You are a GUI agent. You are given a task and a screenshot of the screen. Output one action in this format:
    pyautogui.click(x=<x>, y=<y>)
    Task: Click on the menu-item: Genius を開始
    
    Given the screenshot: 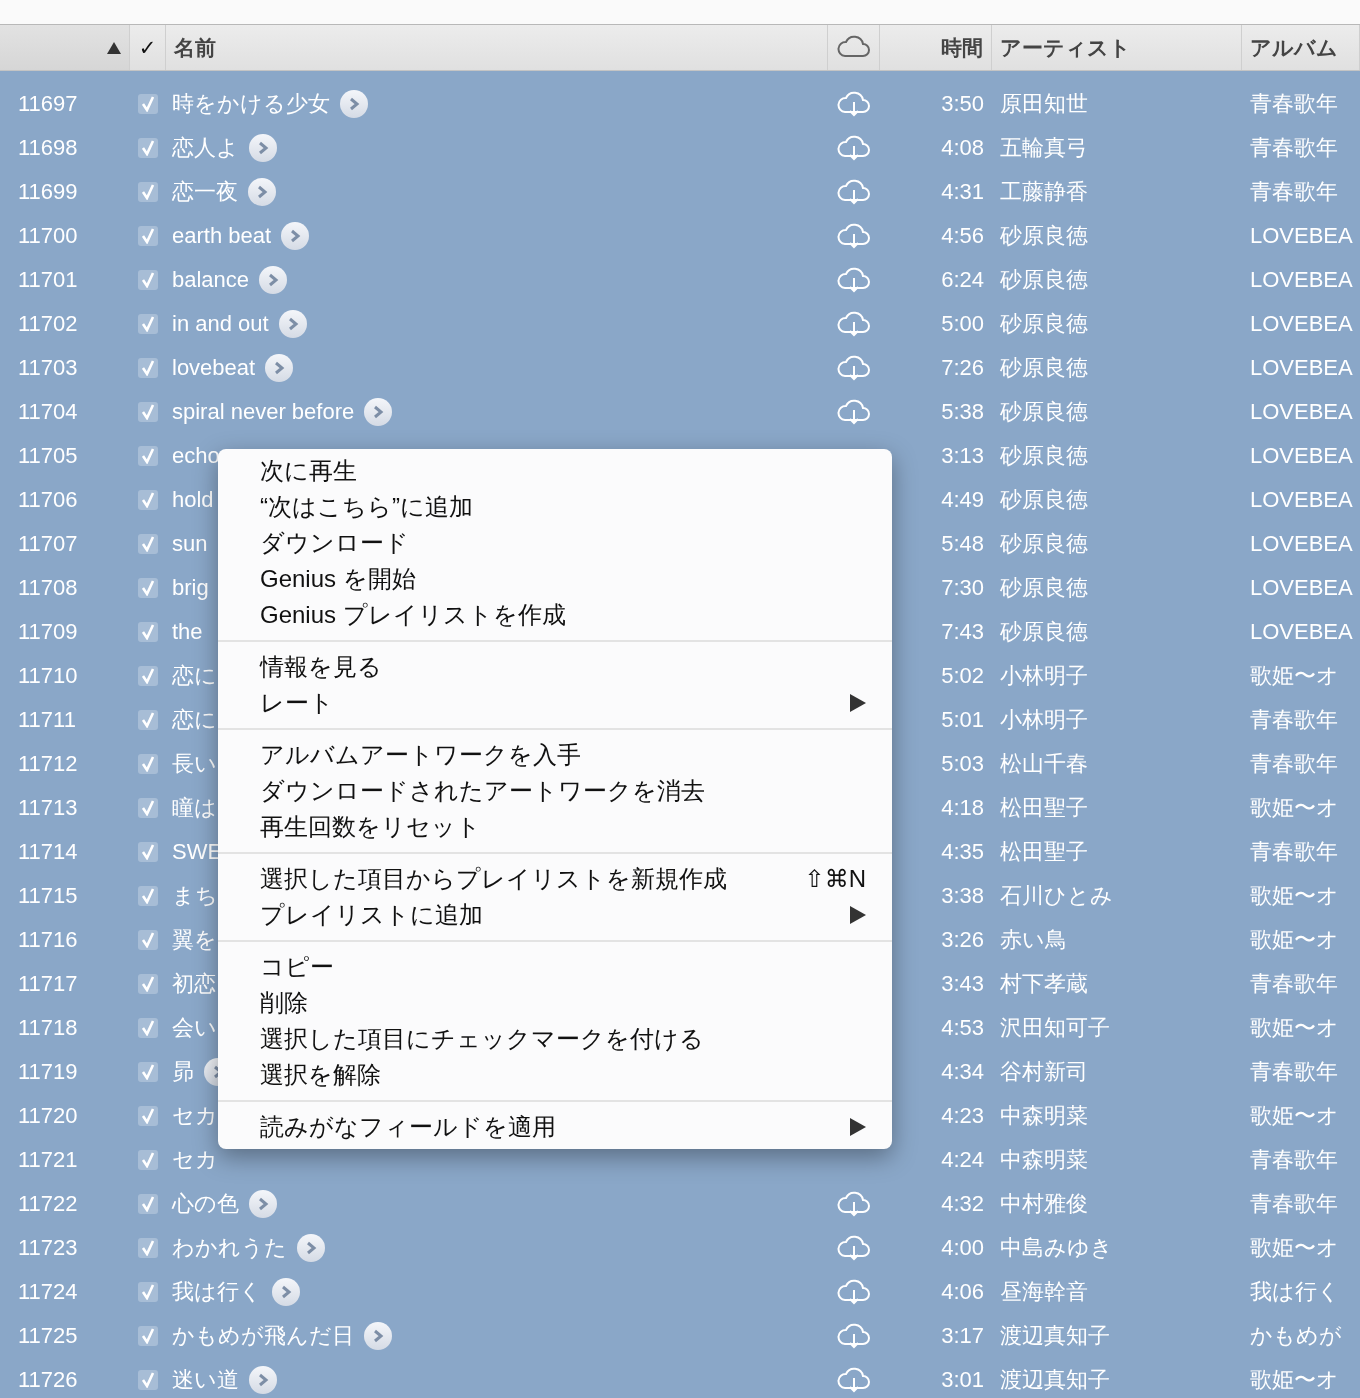 What is the action you would take?
    pyautogui.click(x=555, y=579)
    